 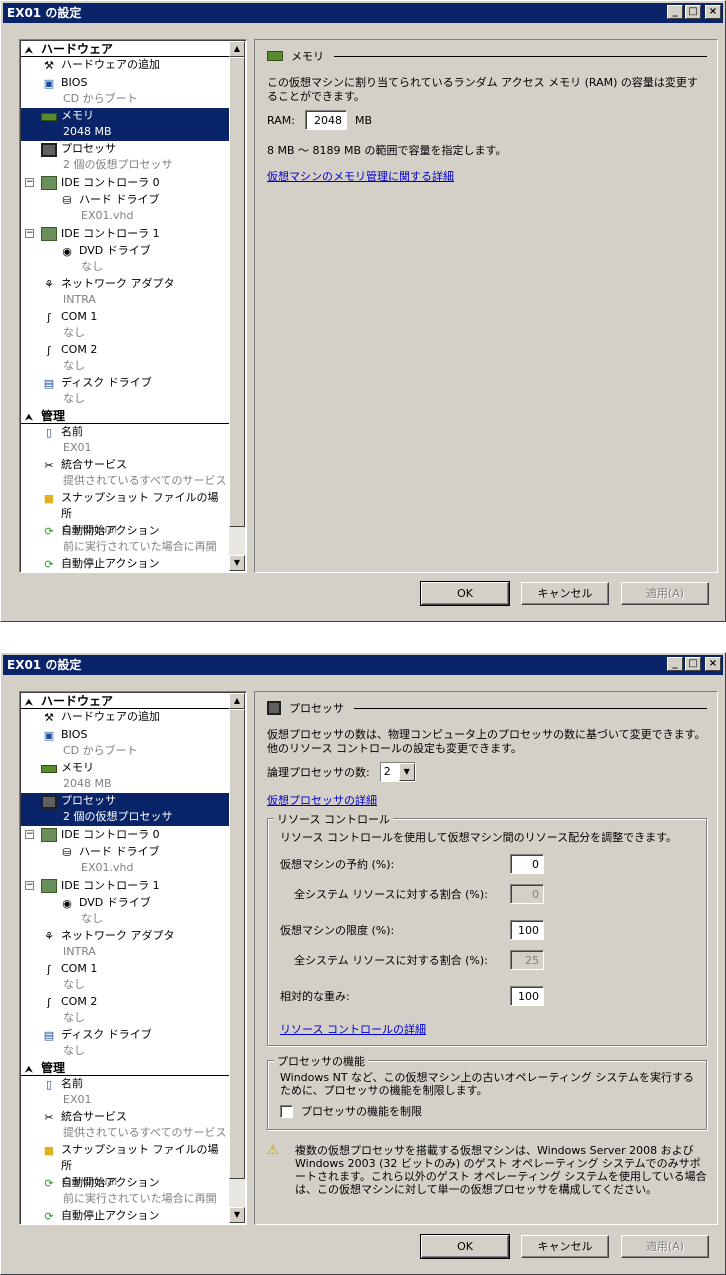 What do you see at coordinates (487, 176) in the screenshot?
I see `memory-help-link: 仮想マシンのメモリ管理に関する詳細` at bounding box center [487, 176].